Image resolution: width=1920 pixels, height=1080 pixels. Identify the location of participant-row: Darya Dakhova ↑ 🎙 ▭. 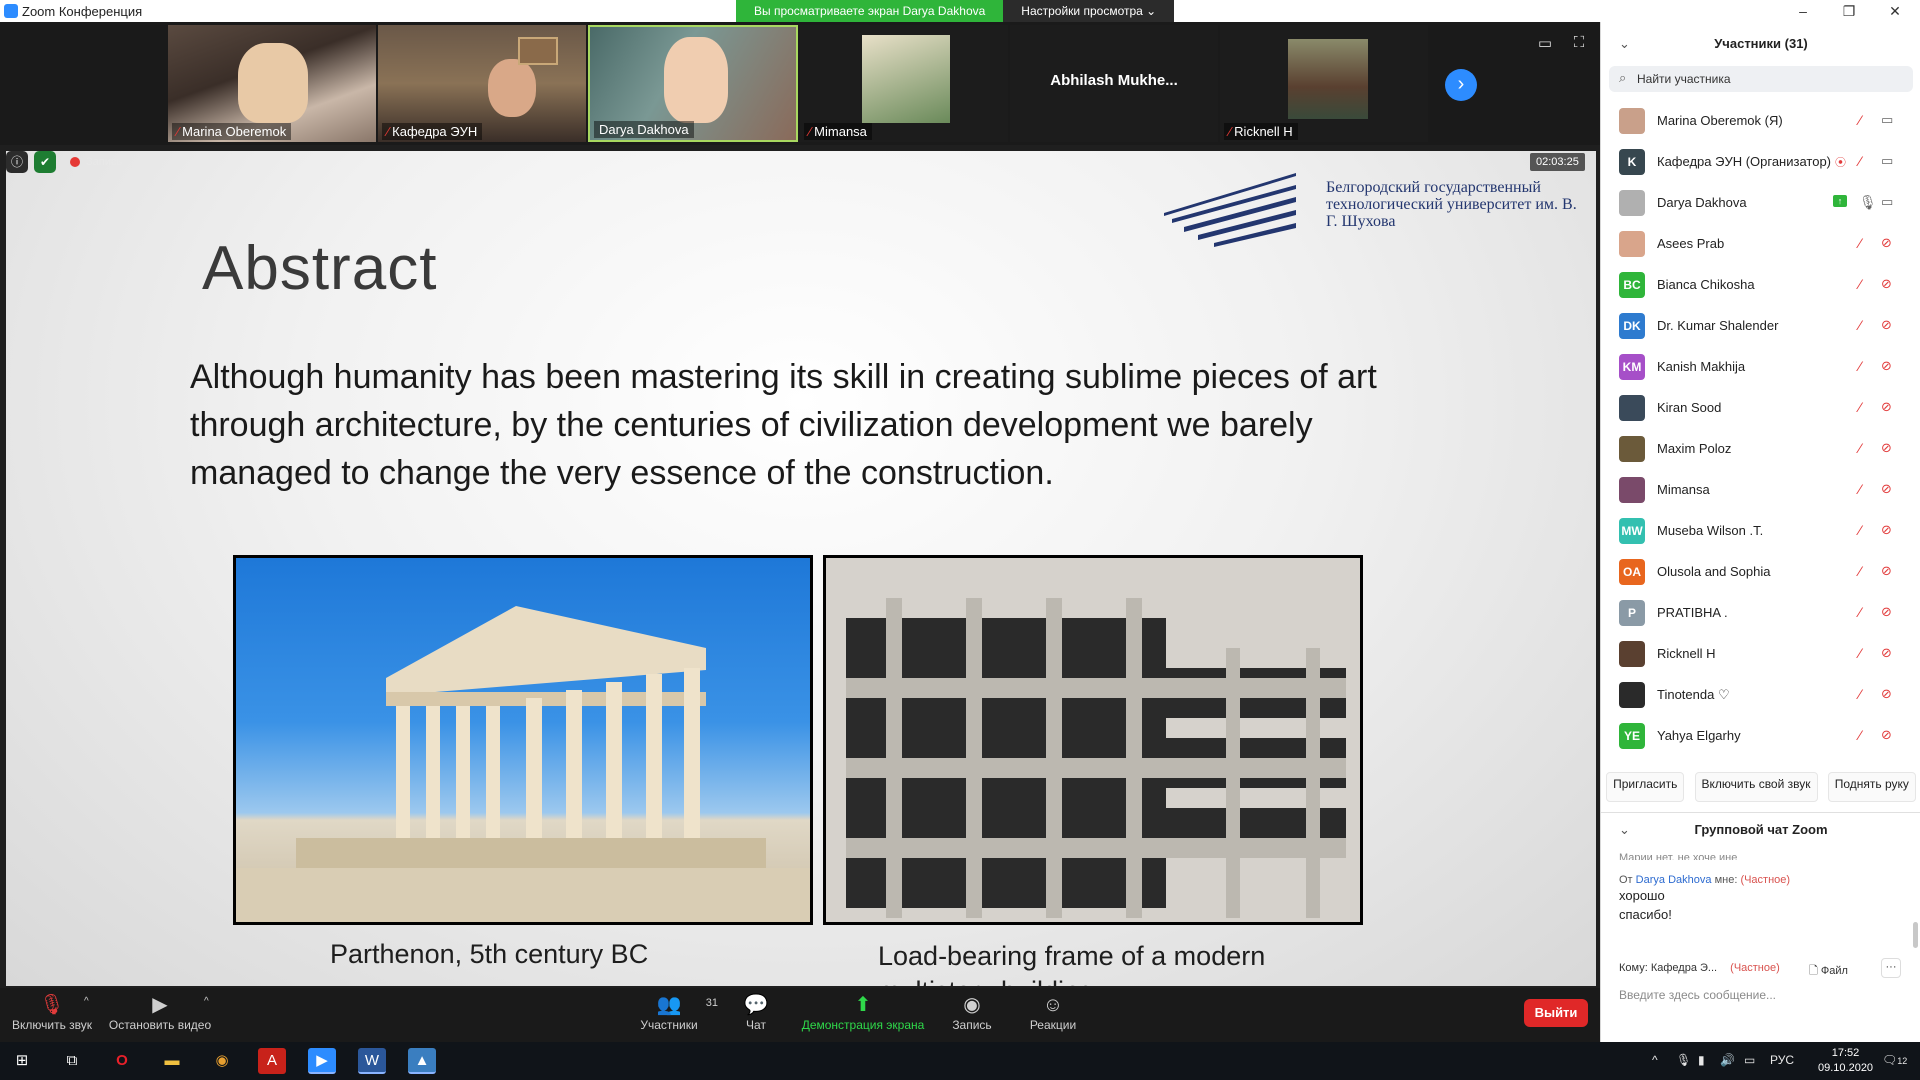
(1760, 202).